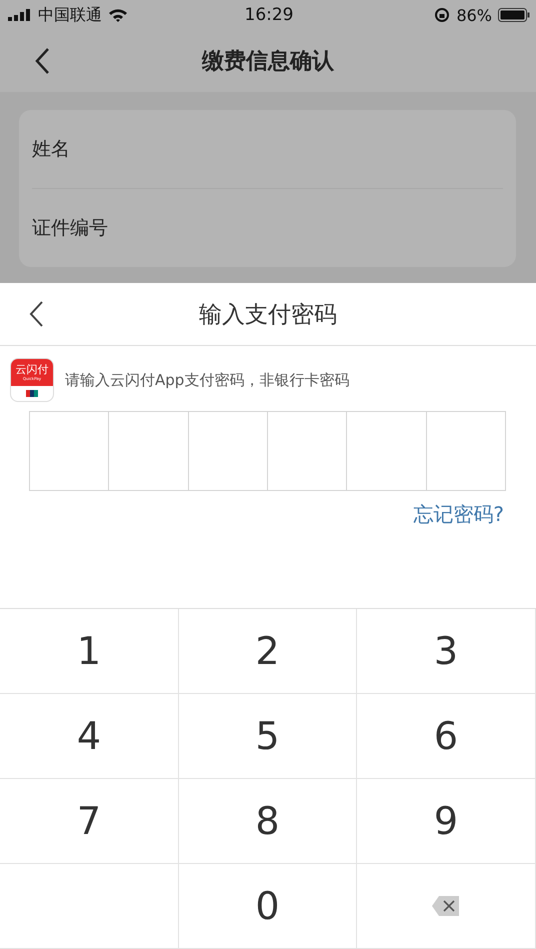 This screenshot has width=536, height=949. What do you see at coordinates (268, 62) in the screenshot?
I see `page-title: 缴费信息确认` at bounding box center [268, 62].